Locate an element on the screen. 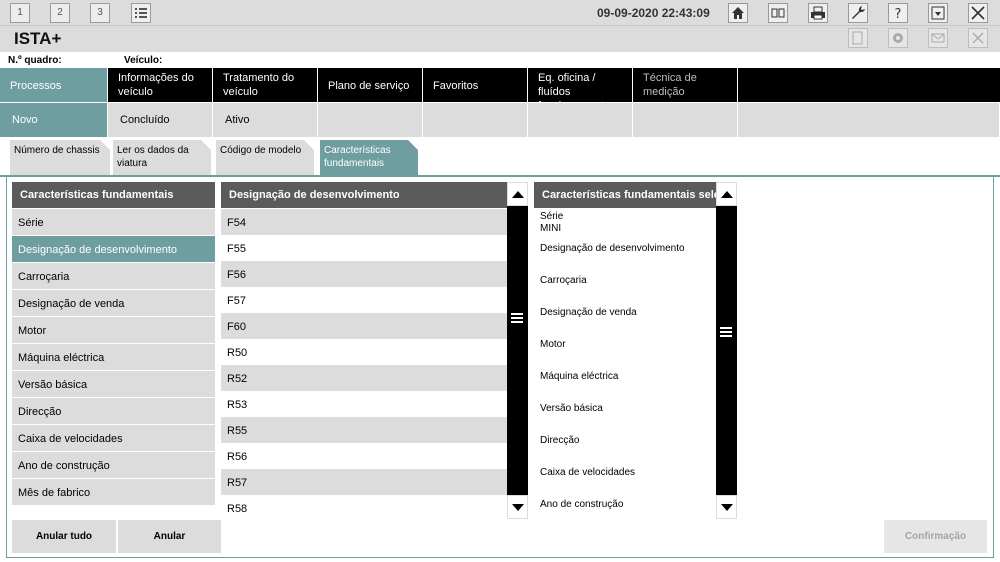 Image resolution: width=1000 pixels, height=562 pixels. cancel-button: Anular is located at coordinates (169, 536).